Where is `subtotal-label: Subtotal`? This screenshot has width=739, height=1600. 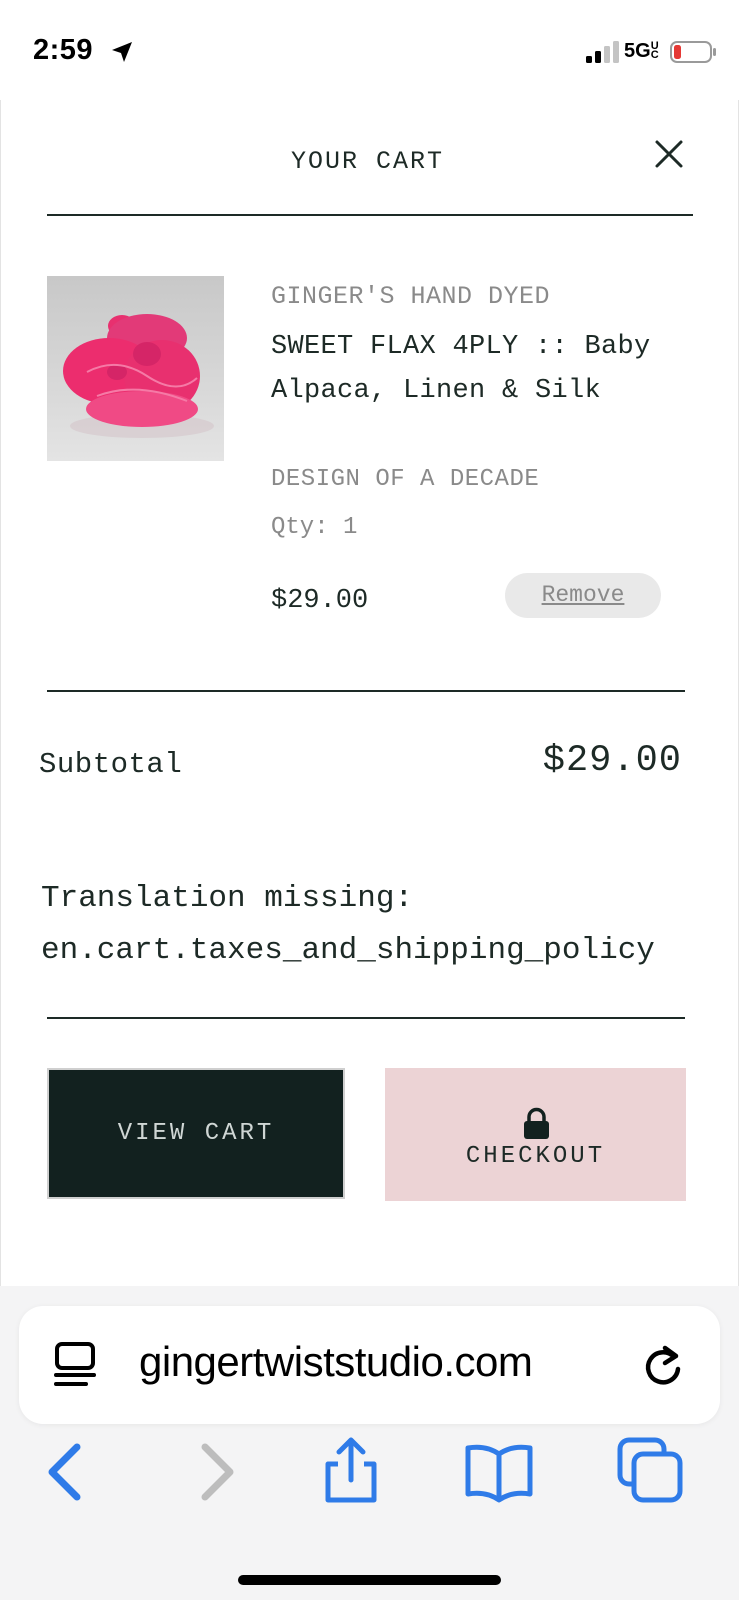
subtotal-label: Subtotal is located at coordinates (111, 764).